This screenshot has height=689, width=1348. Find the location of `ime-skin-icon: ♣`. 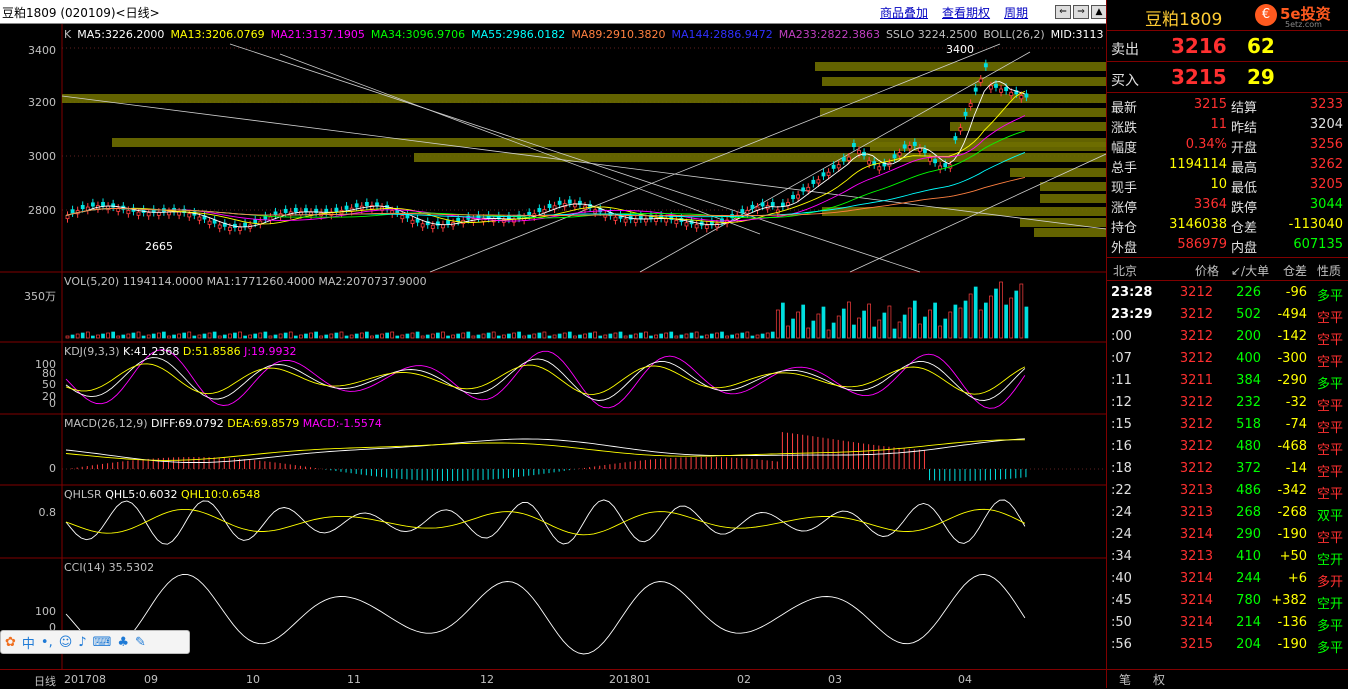

ime-skin-icon: ♣ is located at coordinates (123, 642).